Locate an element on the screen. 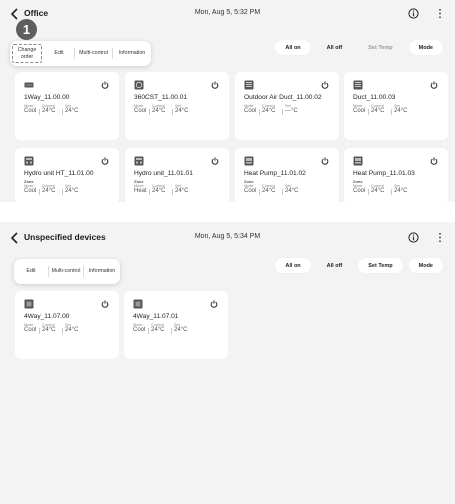  device-name: Hydro unit_11.01.01 is located at coordinates (163, 173).